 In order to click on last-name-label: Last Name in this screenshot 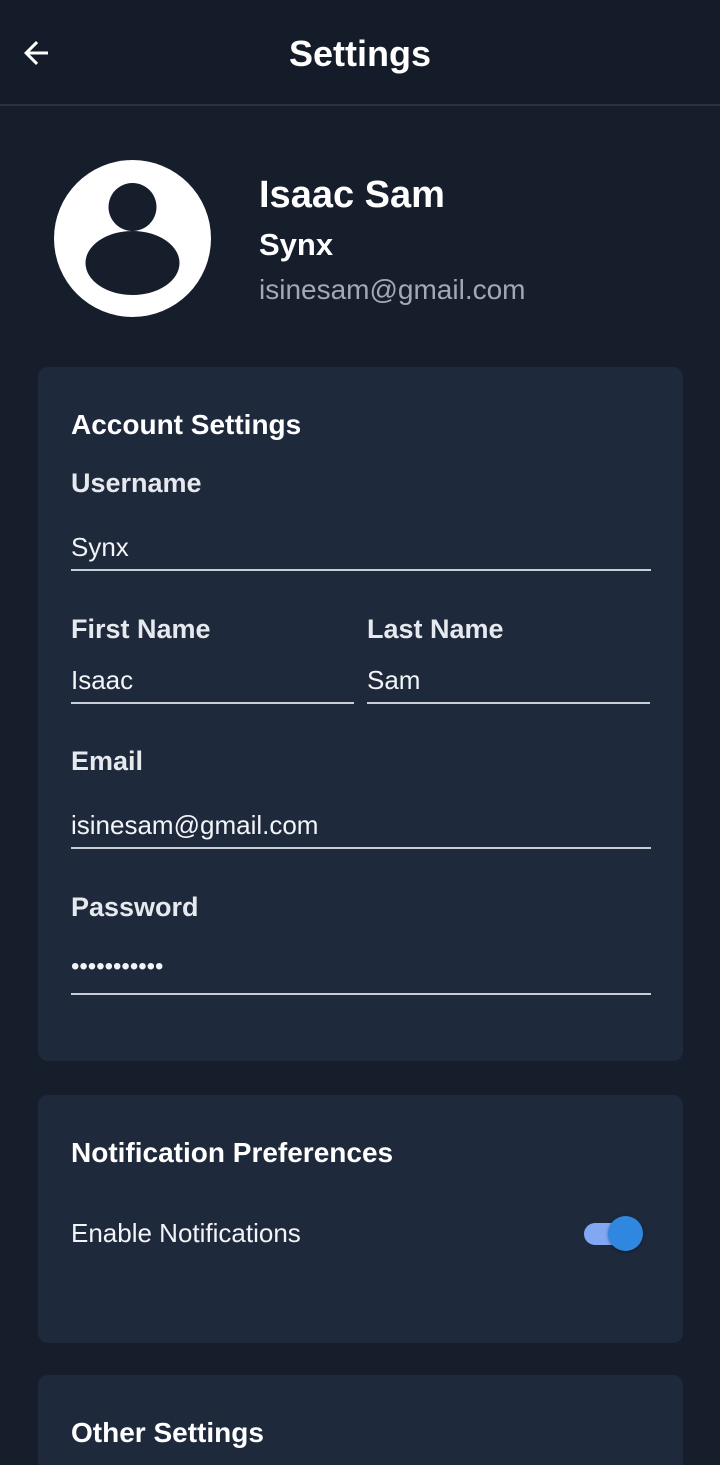, I will do `click(435, 629)`.